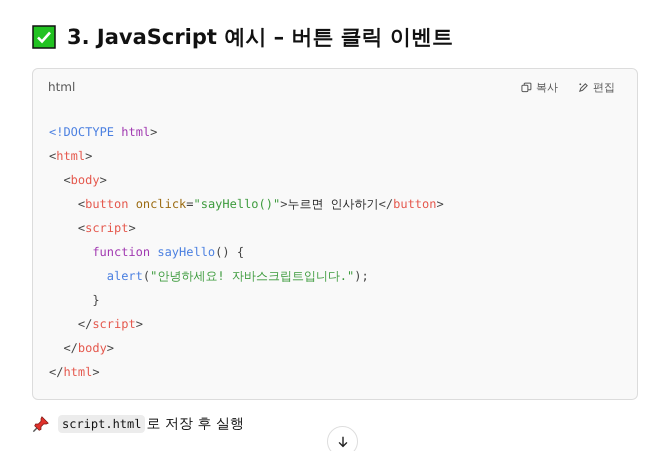 The image size is (661, 451). Describe the element at coordinates (41, 424) in the screenshot. I see `pushpin-icon` at that location.